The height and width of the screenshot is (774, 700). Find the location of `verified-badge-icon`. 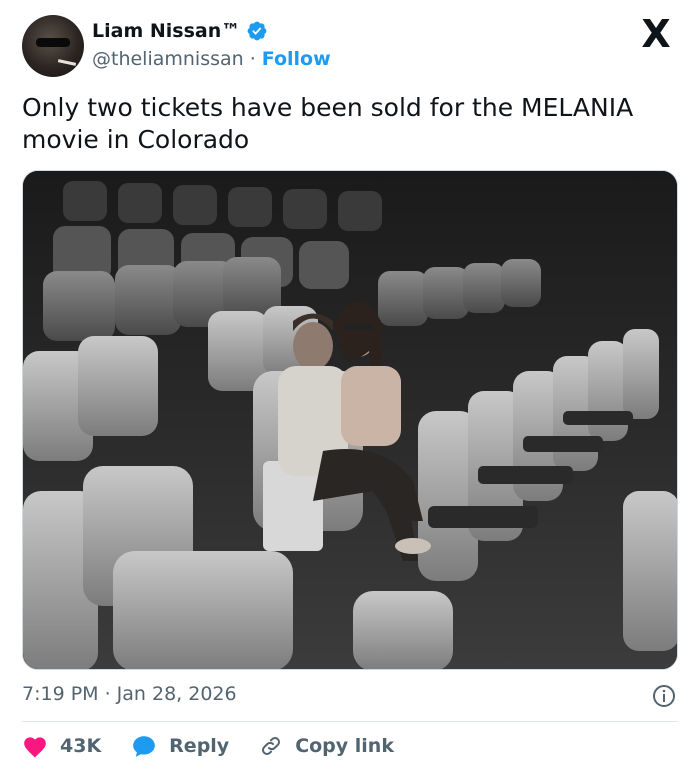

verified-badge-icon is located at coordinates (257, 31).